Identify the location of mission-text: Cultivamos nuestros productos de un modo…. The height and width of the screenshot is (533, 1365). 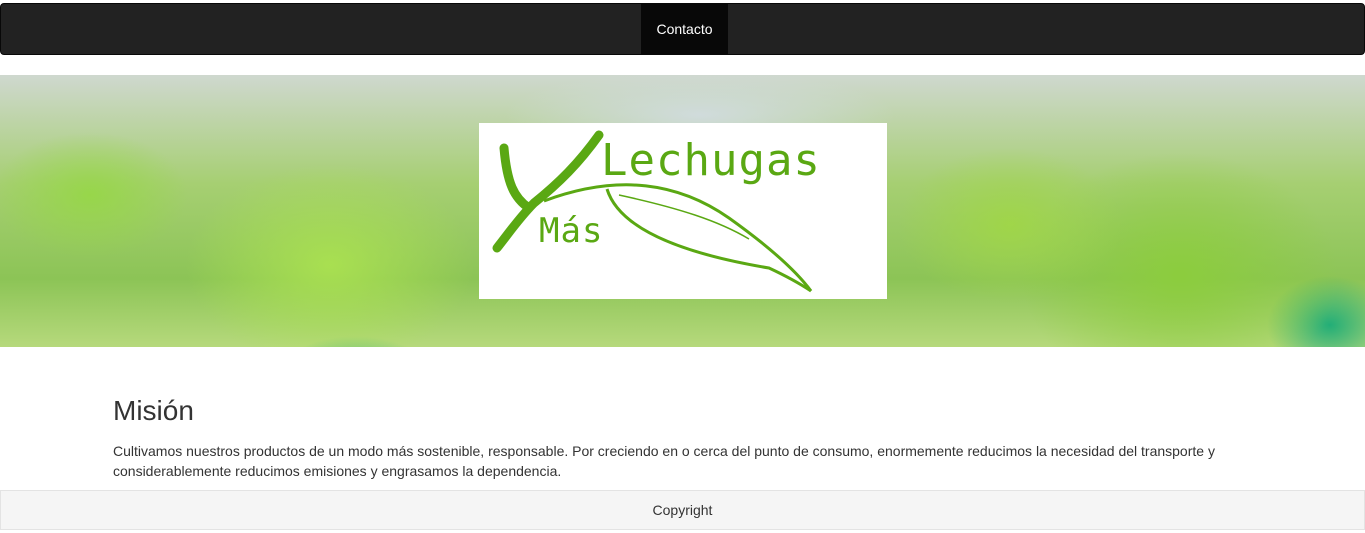
(664, 461).